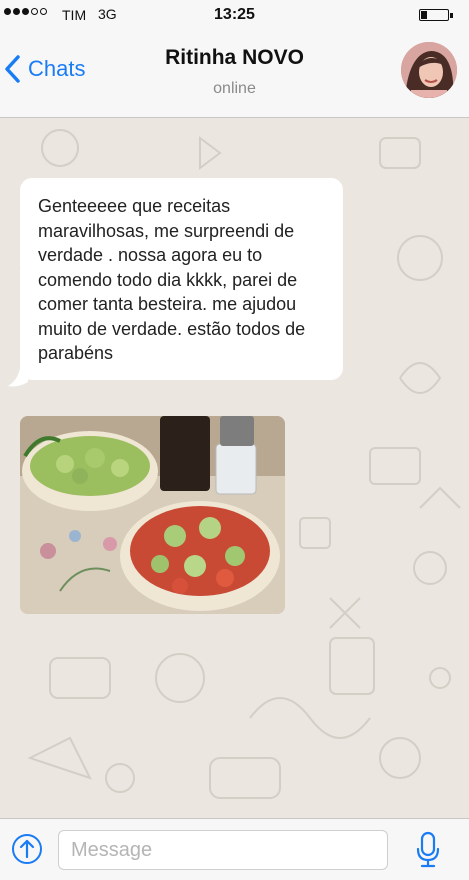  Describe the element at coordinates (27, 849) in the screenshot. I see `upload-circle-icon` at that location.